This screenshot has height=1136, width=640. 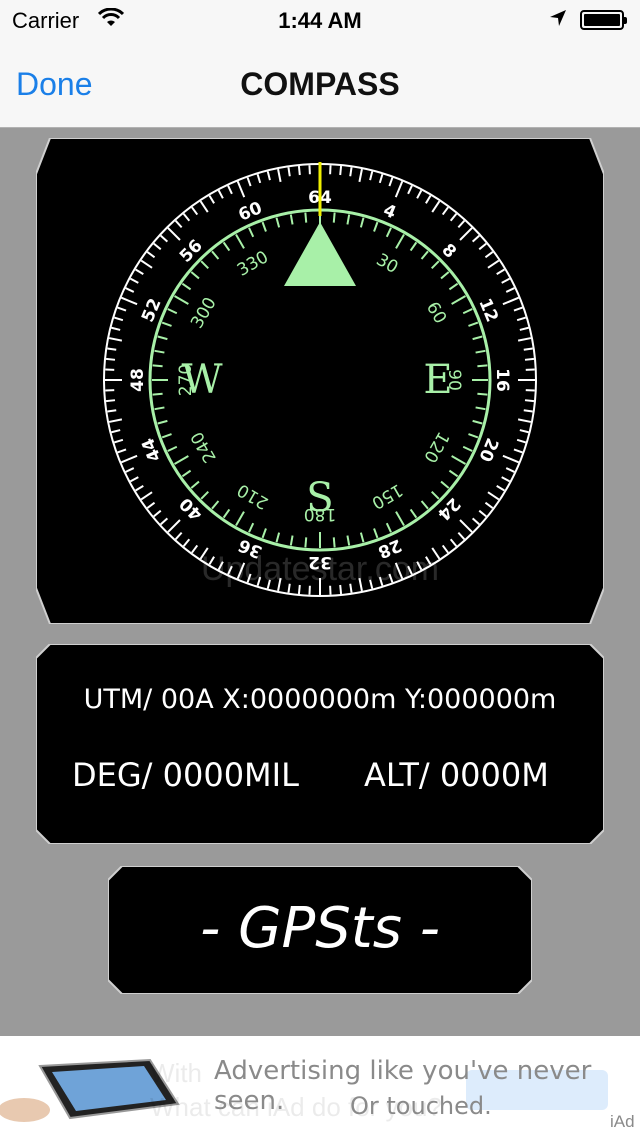 I want to click on outer-tick-label: 48, so click(x=138, y=380).